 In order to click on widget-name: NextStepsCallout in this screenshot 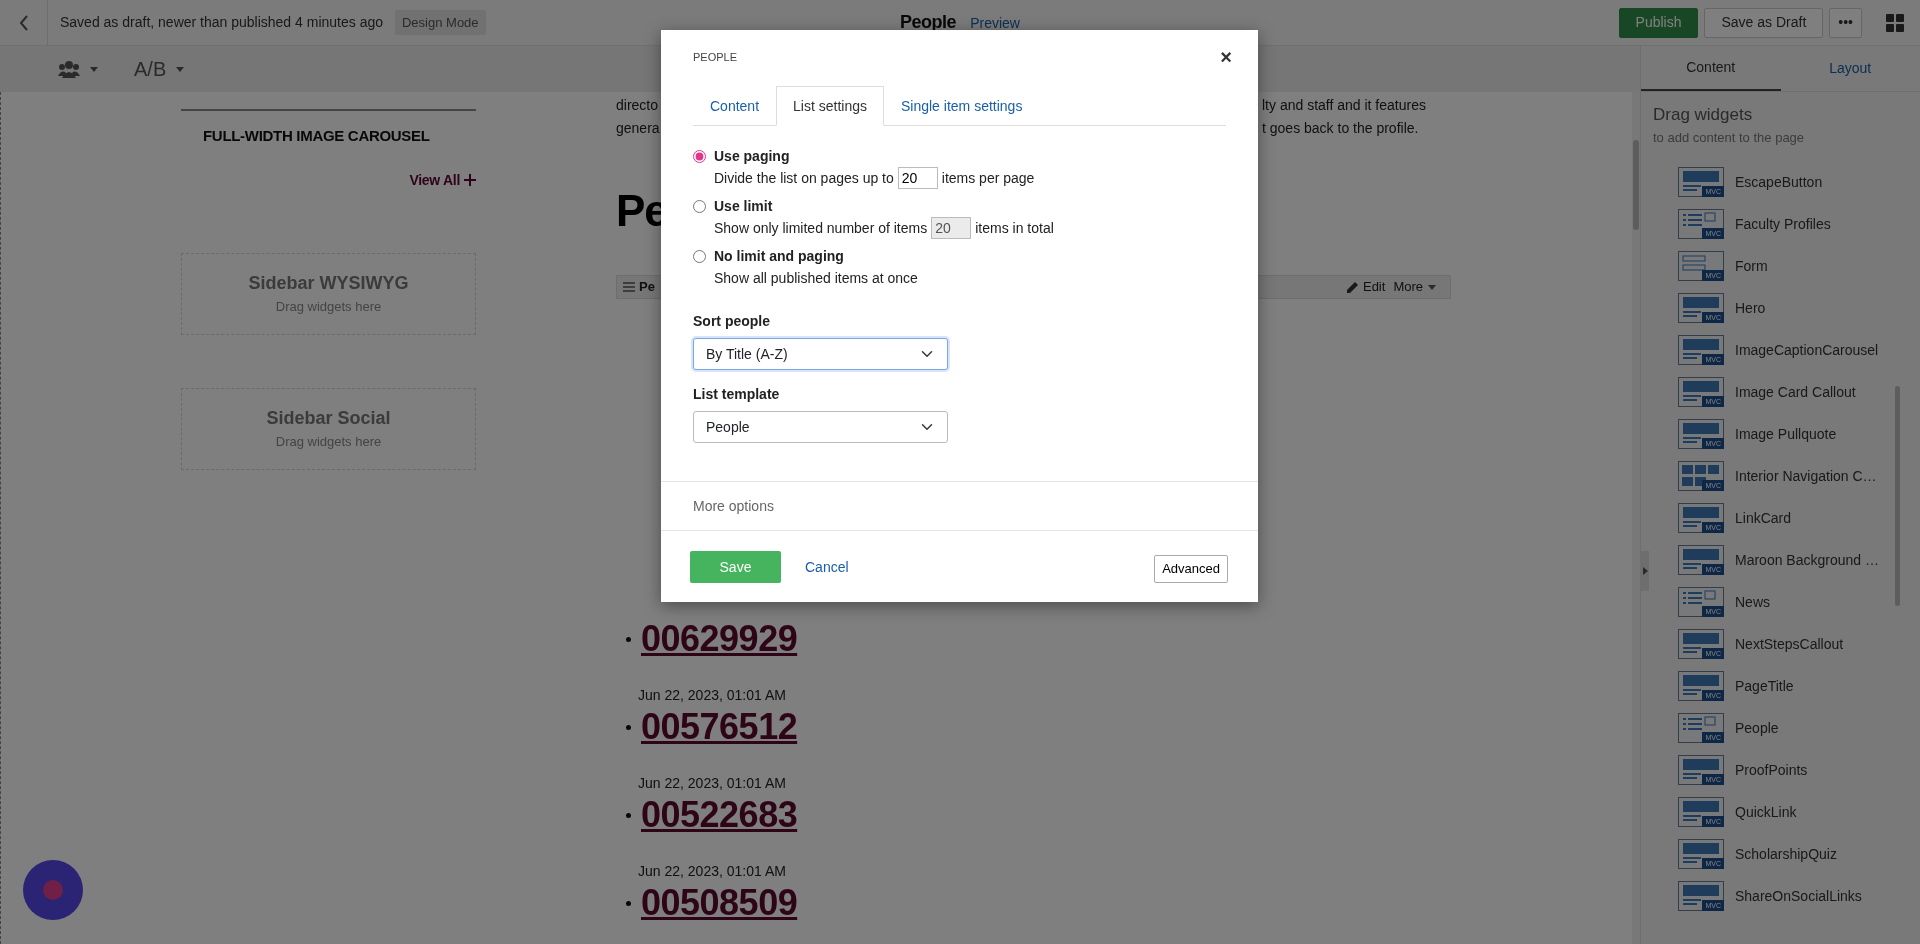, I will do `click(1789, 644)`.